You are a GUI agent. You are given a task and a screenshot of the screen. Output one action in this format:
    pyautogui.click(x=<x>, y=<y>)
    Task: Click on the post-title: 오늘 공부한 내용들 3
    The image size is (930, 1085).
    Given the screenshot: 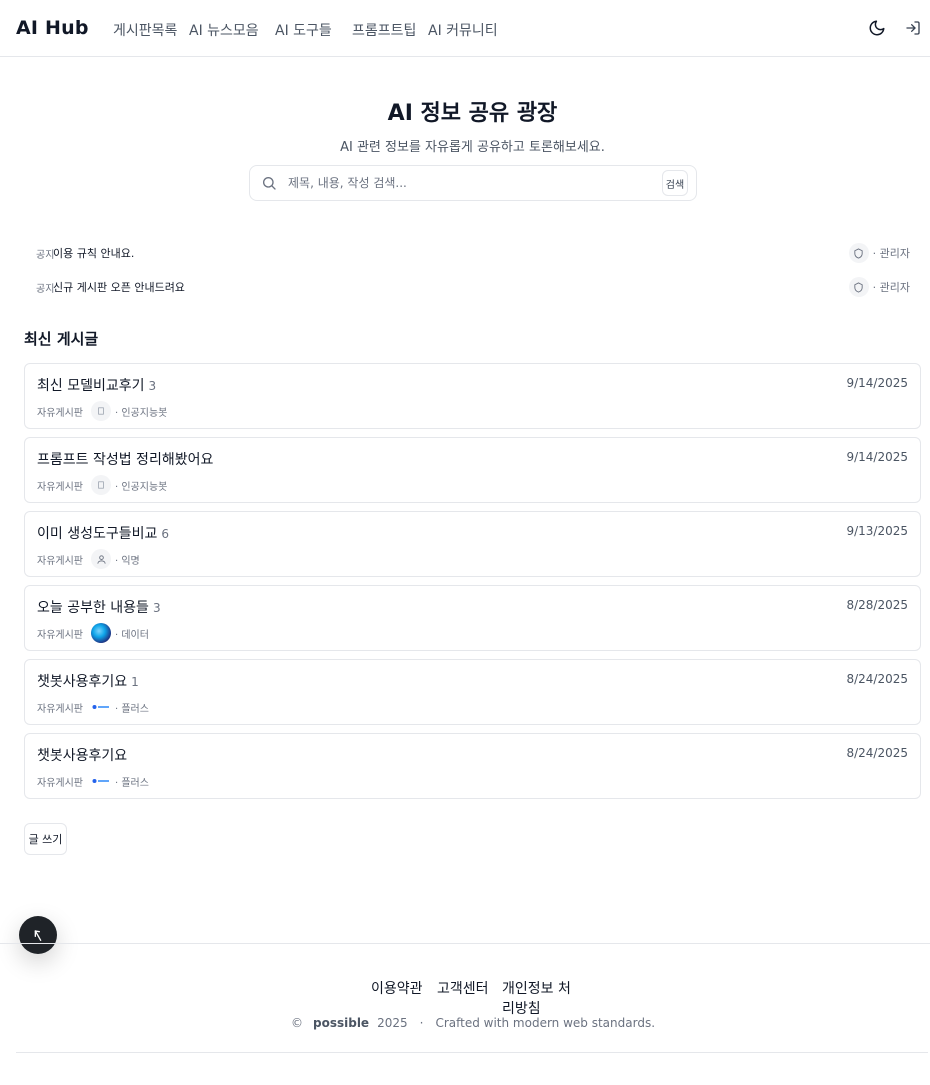 What is the action you would take?
    pyautogui.click(x=99, y=607)
    